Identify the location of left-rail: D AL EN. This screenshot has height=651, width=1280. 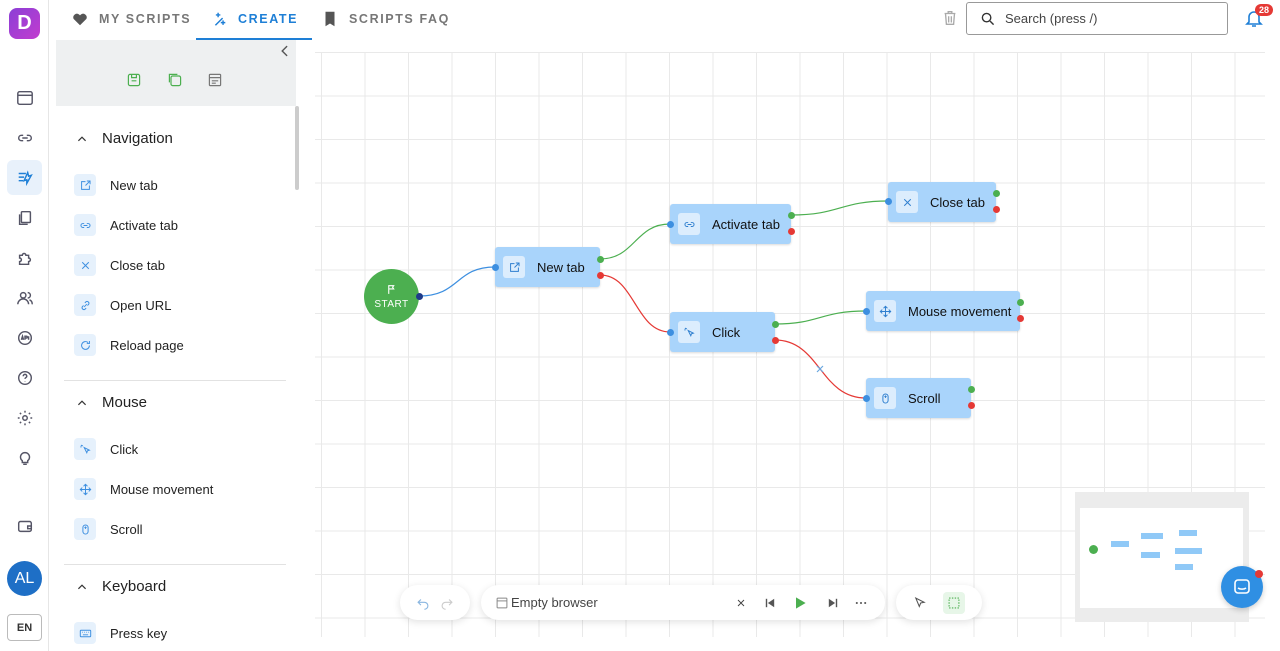
(24, 325).